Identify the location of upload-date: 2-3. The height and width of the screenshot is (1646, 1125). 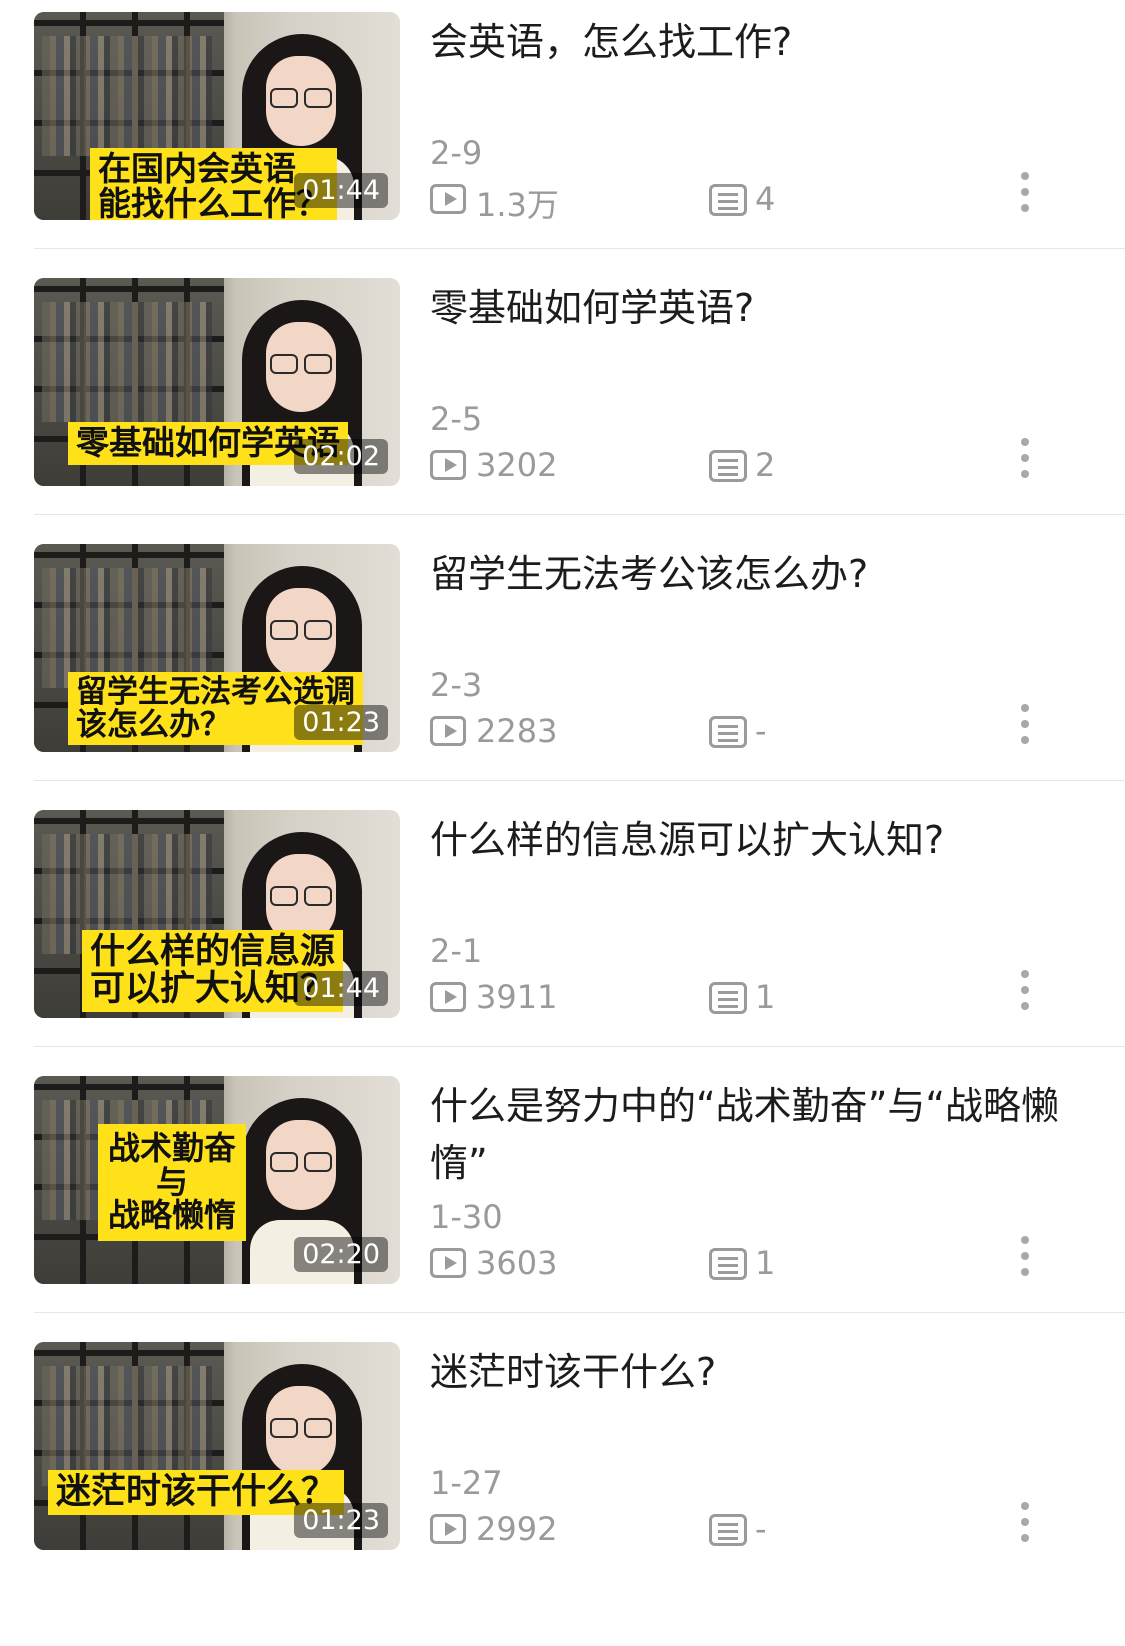
(456, 685).